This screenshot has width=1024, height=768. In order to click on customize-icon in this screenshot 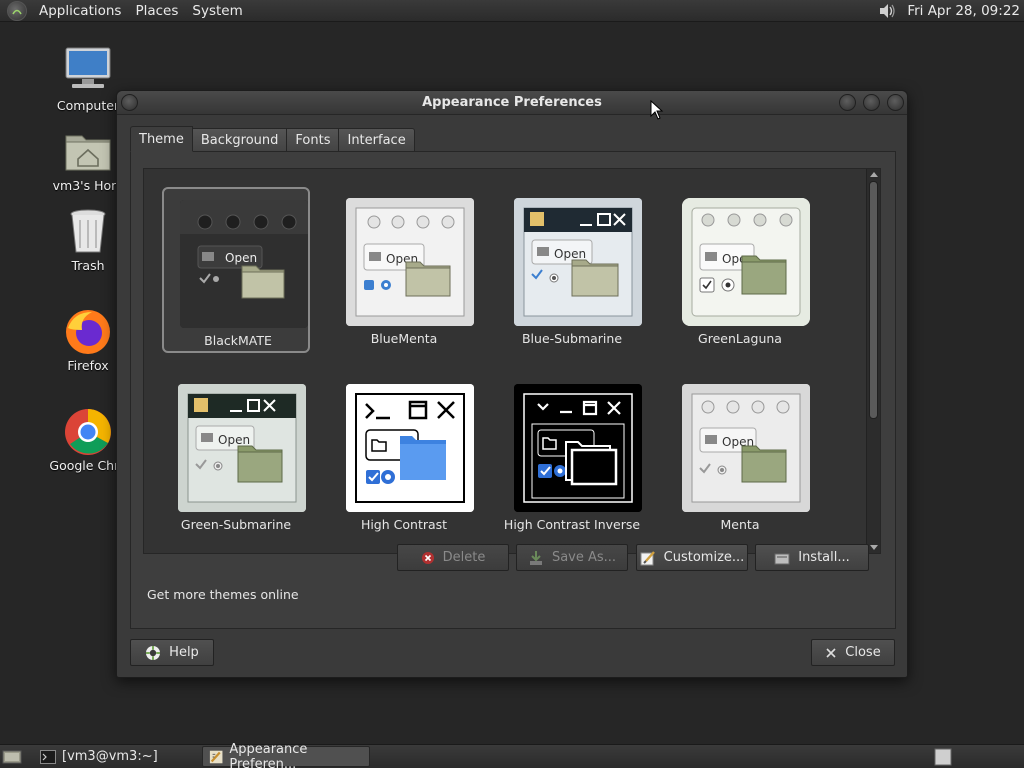, I will do `click(647, 557)`.